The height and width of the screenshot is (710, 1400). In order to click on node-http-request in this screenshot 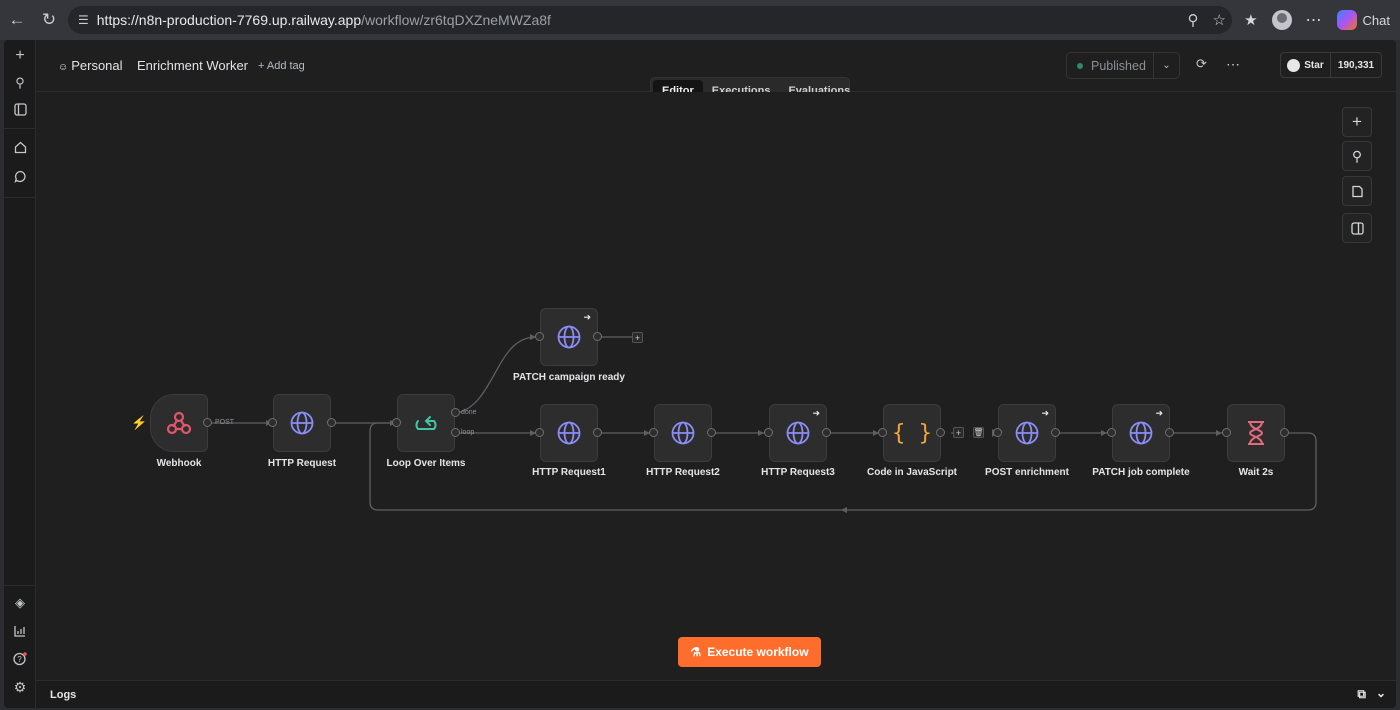, I will do `click(302, 423)`.